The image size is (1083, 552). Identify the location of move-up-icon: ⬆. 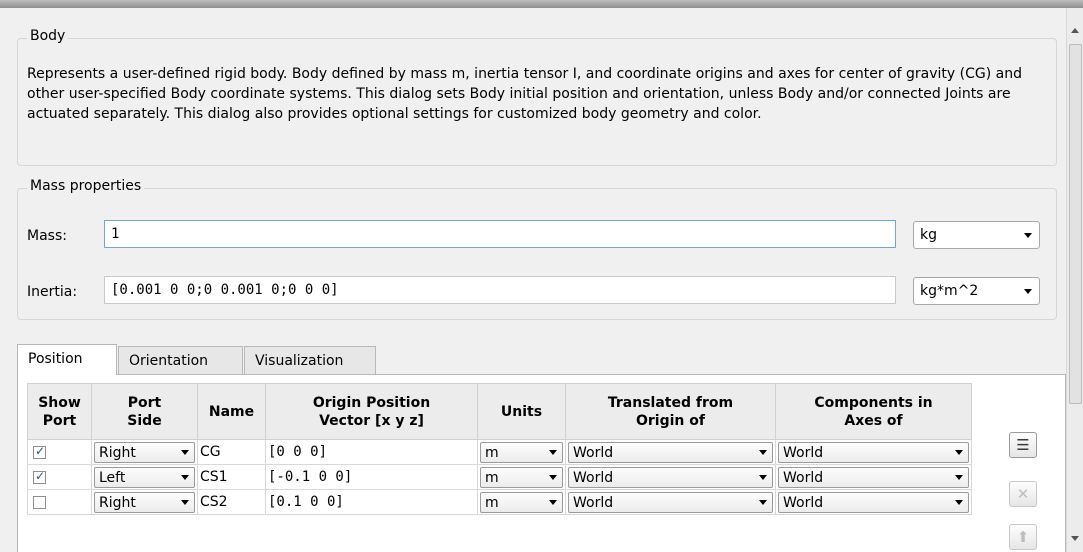
(1023, 537).